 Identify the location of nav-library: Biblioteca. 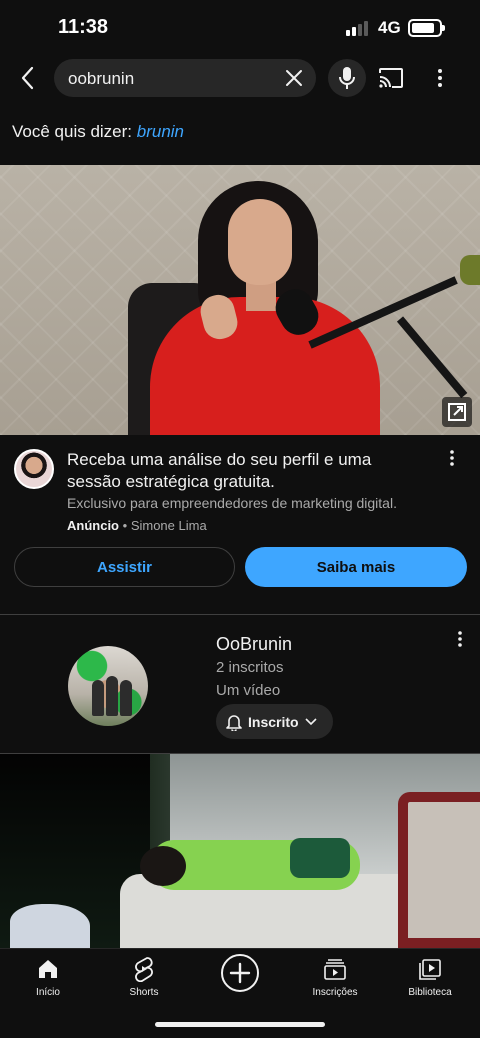
(430, 980).